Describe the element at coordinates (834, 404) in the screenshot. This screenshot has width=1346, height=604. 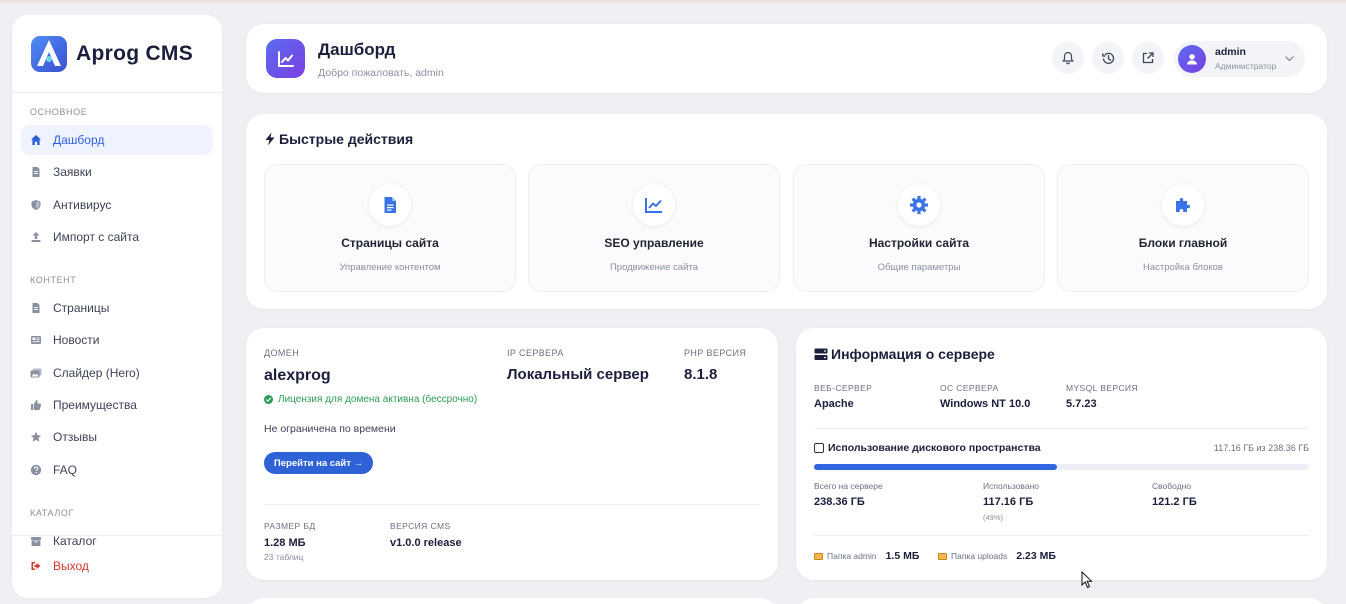
I see `web-server-value: Apache` at that location.